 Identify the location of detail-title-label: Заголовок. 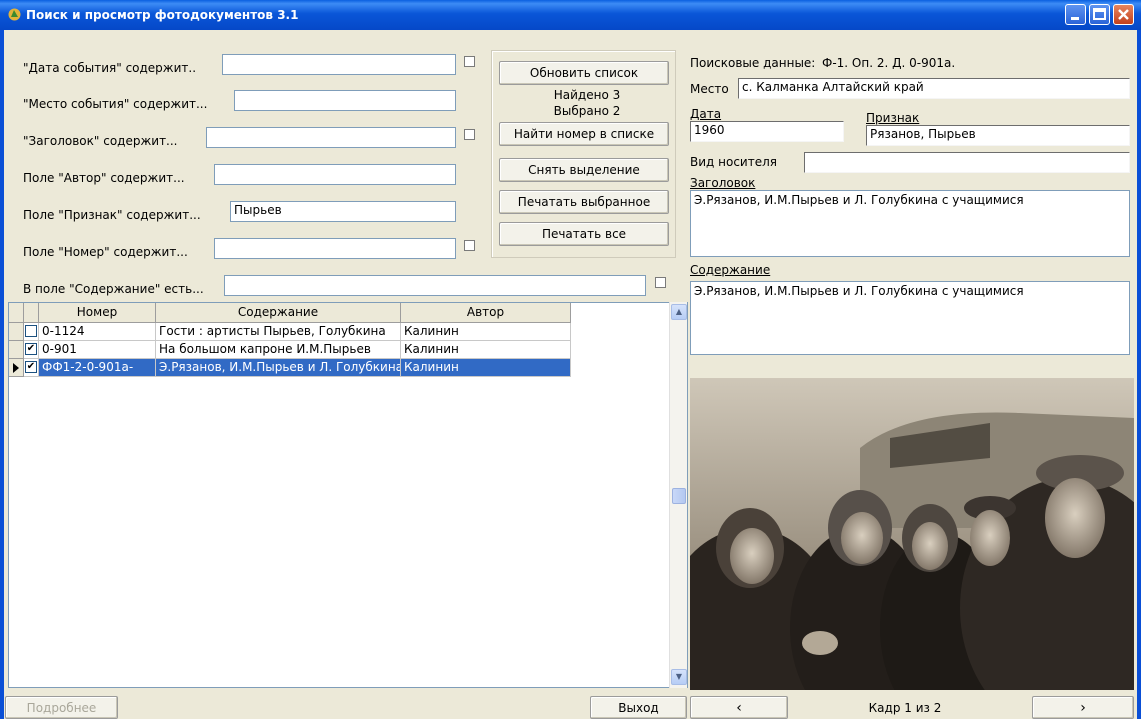
(723, 183).